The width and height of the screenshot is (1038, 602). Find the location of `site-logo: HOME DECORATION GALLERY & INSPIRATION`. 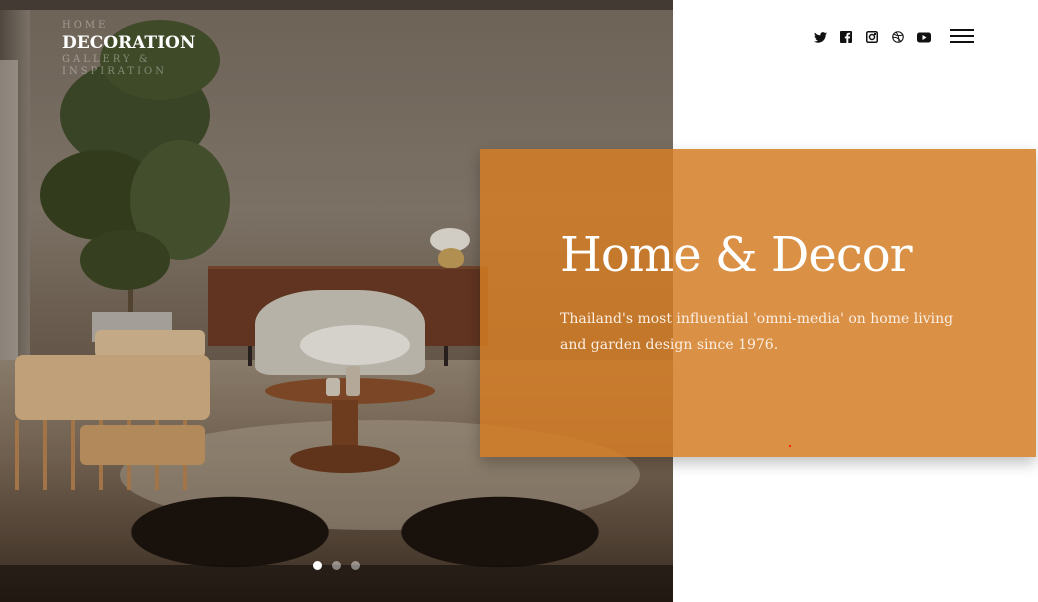

site-logo: HOME DECORATION GALLERY & INSPIRATION is located at coordinates (162, 49).